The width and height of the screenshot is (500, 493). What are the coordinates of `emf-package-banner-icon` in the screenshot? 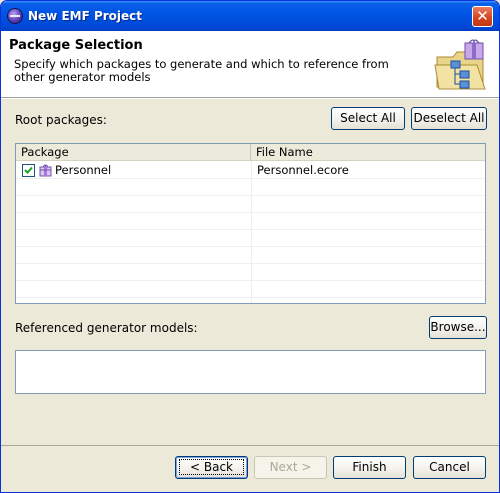 It's located at (460, 64).